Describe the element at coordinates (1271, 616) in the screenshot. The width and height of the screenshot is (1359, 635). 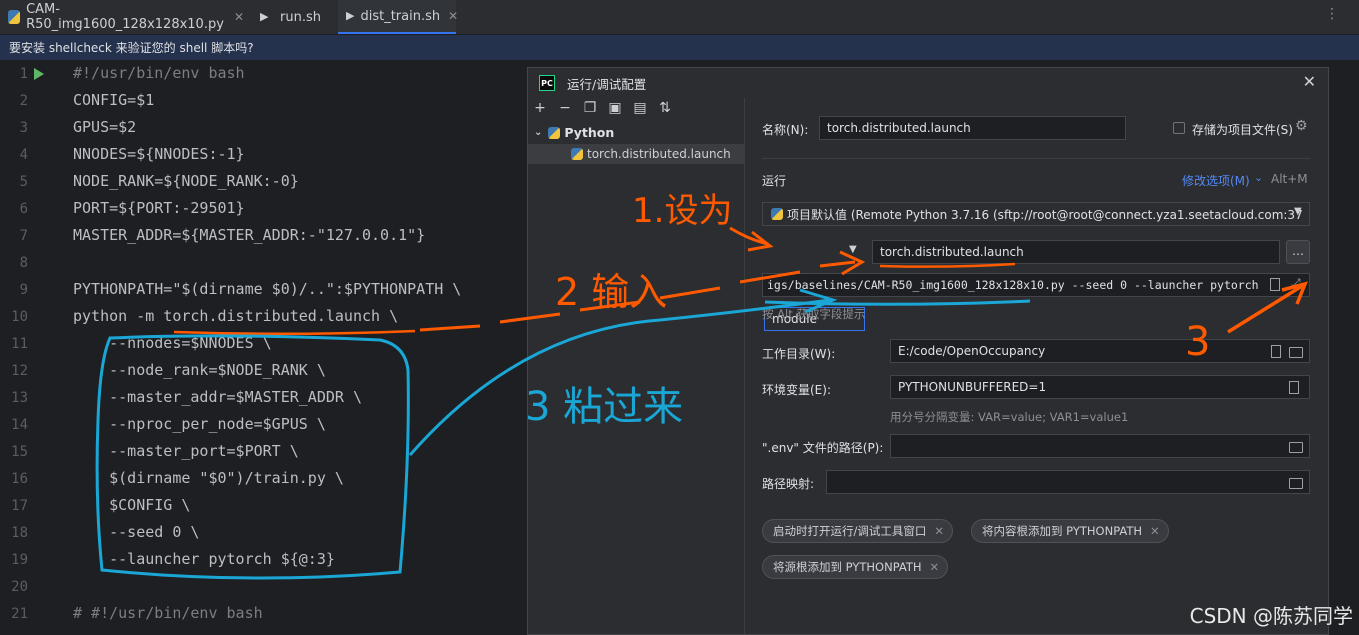
I see `csdn-watermark: CSDN @陈苏同学` at that location.